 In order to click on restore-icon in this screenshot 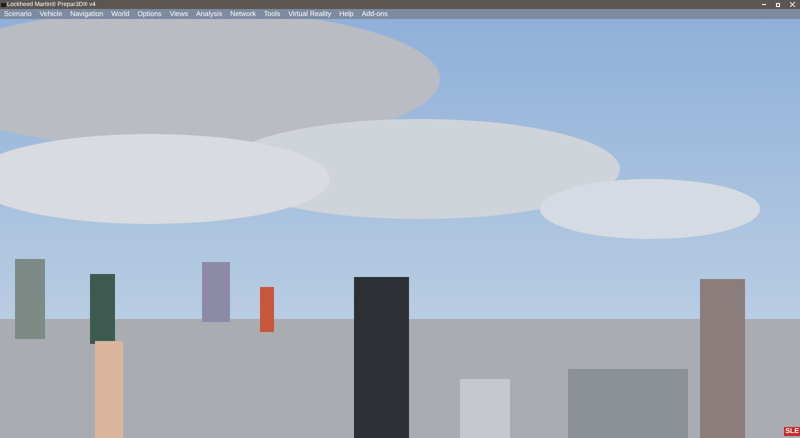, I will do `click(778, 4)`.